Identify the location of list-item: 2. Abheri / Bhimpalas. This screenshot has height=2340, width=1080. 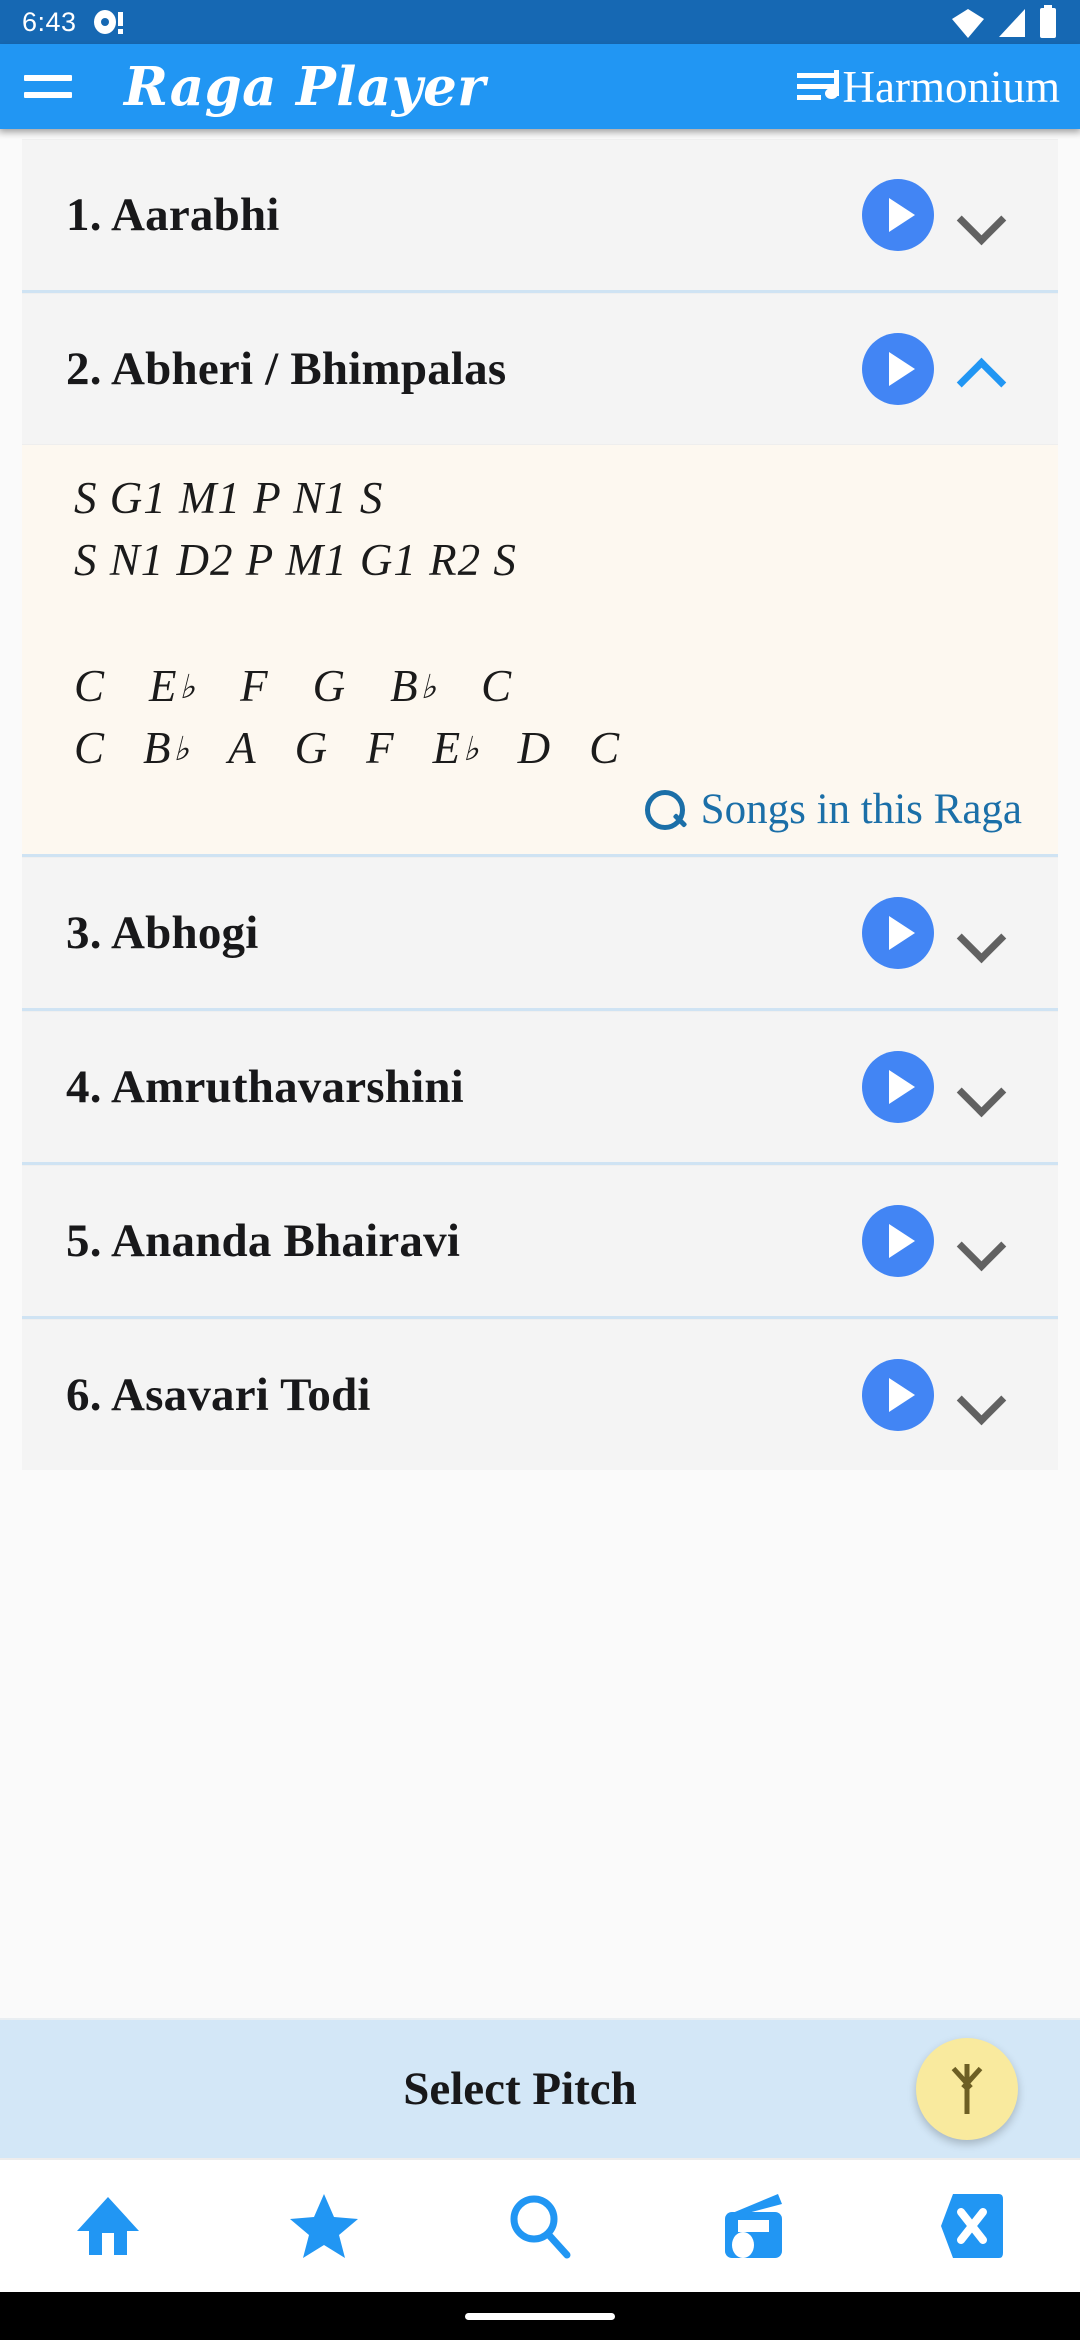
(540, 368).